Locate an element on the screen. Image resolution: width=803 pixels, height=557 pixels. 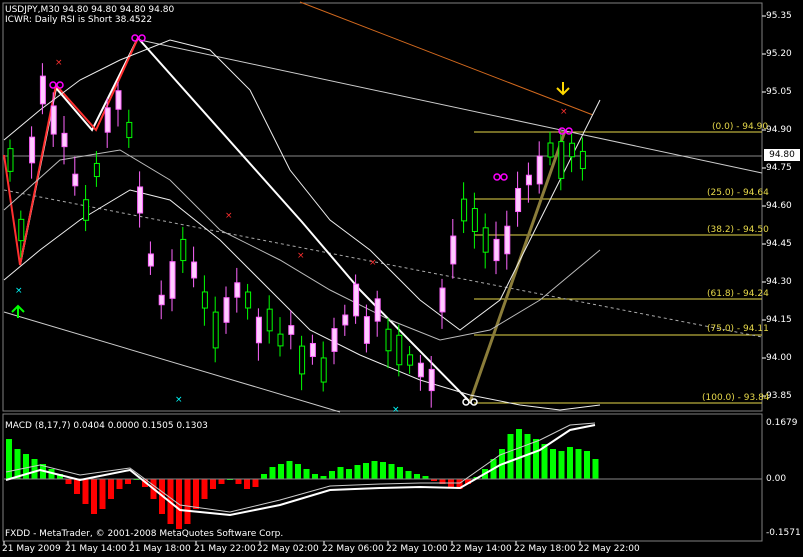
time-axis-label: 21 May 14:00 is located at coordinates (96, 549).